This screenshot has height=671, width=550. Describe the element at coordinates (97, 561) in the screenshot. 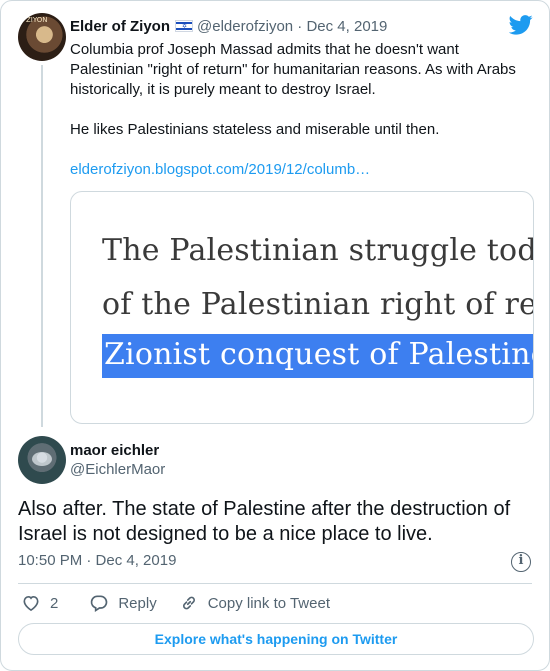

I see `reply-timestamp: 10:50 PM · Dec 4, 2019` at that location.